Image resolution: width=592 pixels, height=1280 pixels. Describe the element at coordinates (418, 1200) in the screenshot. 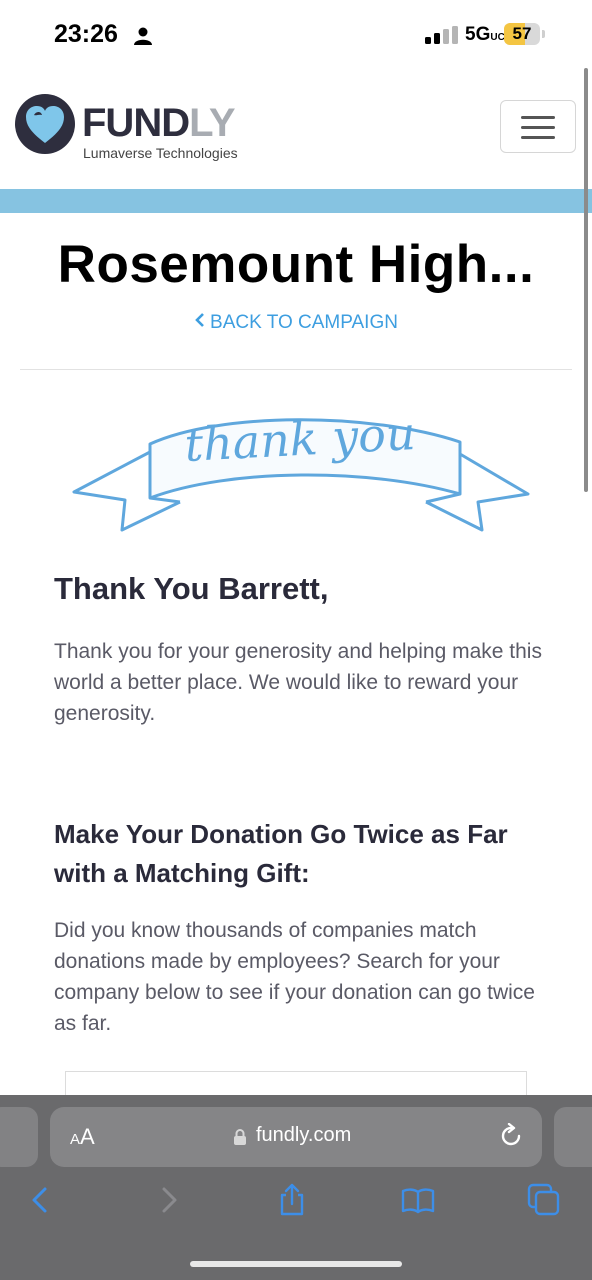

I see `bookmarks-icon` at that location.